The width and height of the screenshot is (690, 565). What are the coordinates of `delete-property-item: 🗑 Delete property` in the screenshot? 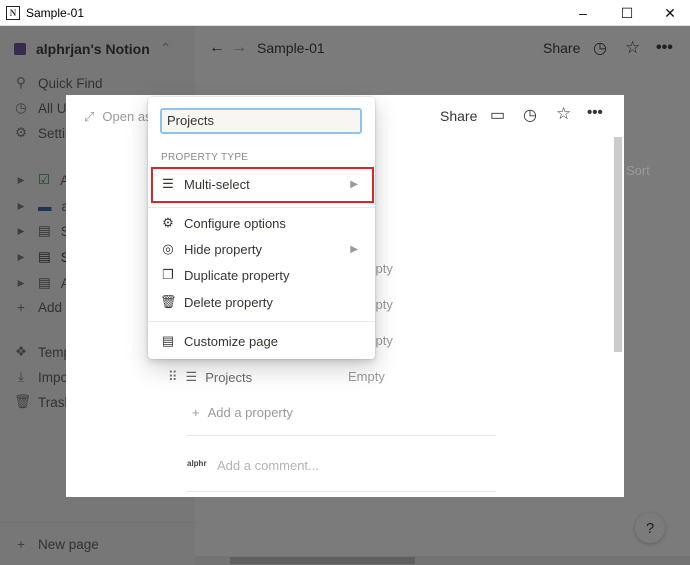 It's located at (262, 302).